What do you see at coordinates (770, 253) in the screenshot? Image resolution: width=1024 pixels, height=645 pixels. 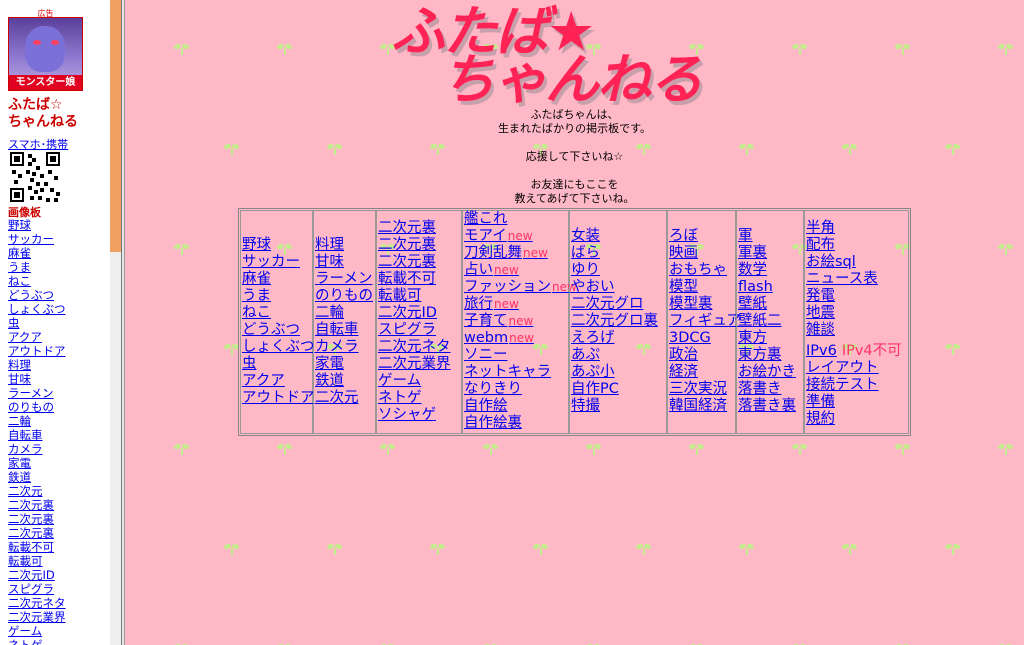 I see `board-link: 軍裏` at bounding box center [770, 253].